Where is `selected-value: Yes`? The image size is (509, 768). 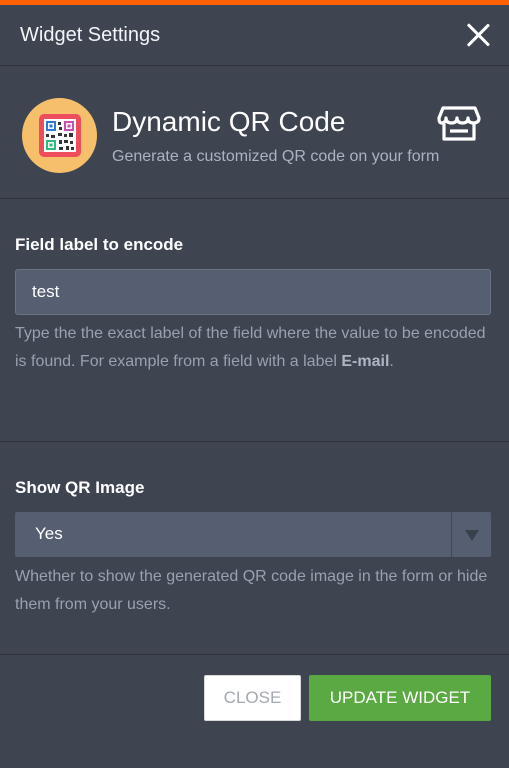
selected-value: Yes is located at coordinates (49, 533).